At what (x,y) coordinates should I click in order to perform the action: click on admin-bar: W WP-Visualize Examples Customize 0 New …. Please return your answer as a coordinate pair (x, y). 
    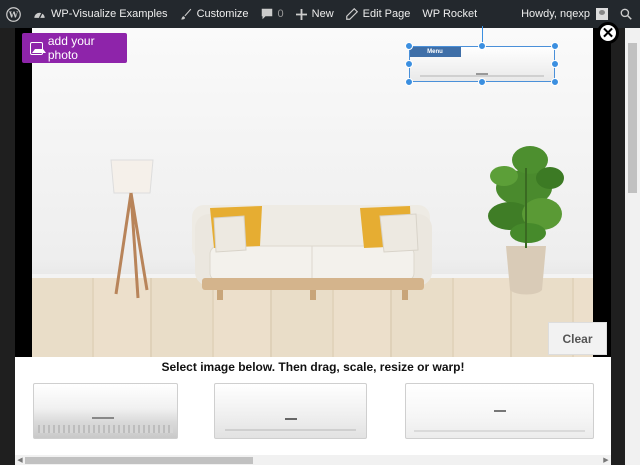
    Looking at the image, I should click on (320, 14).